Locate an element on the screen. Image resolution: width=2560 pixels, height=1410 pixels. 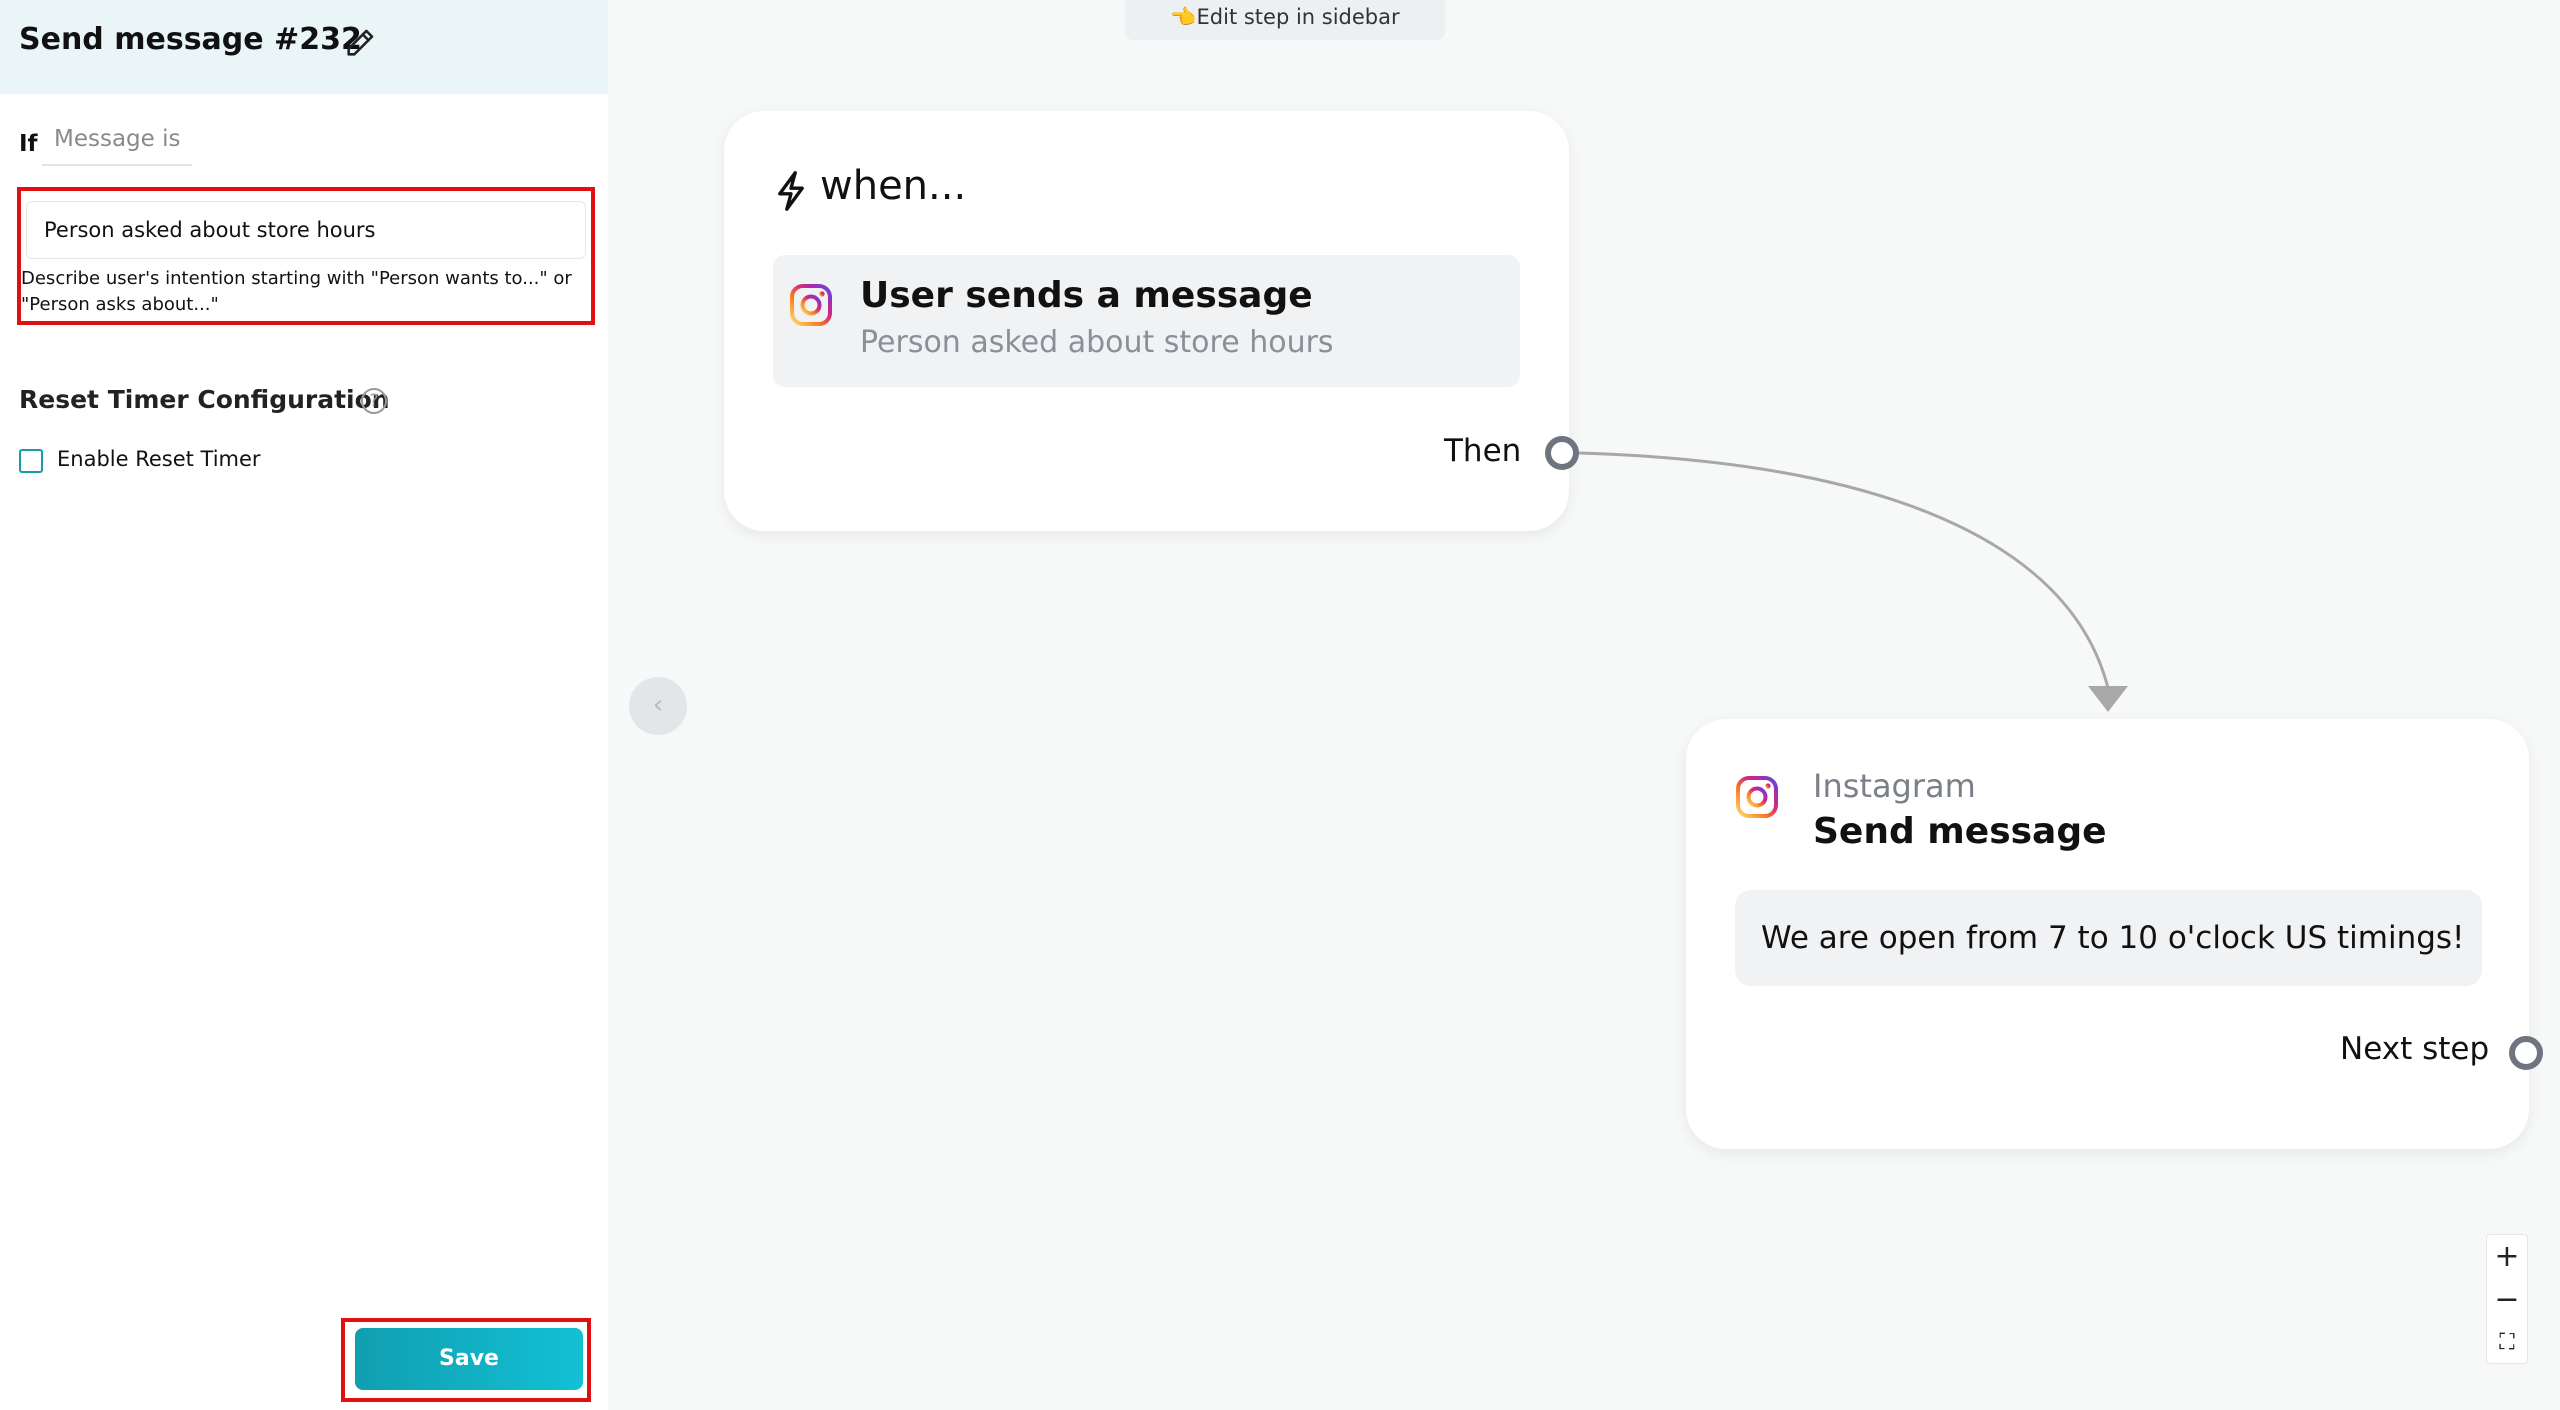
then-label: Then is located at coordinates (1483, 451).